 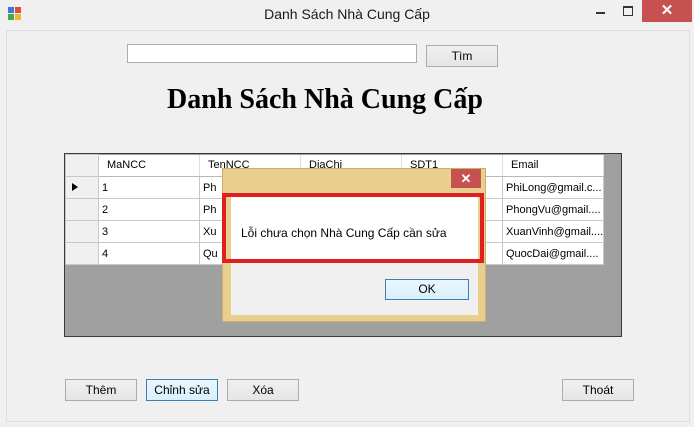 I want to click on cell-mancc: 1, so click(x=149, y=187).